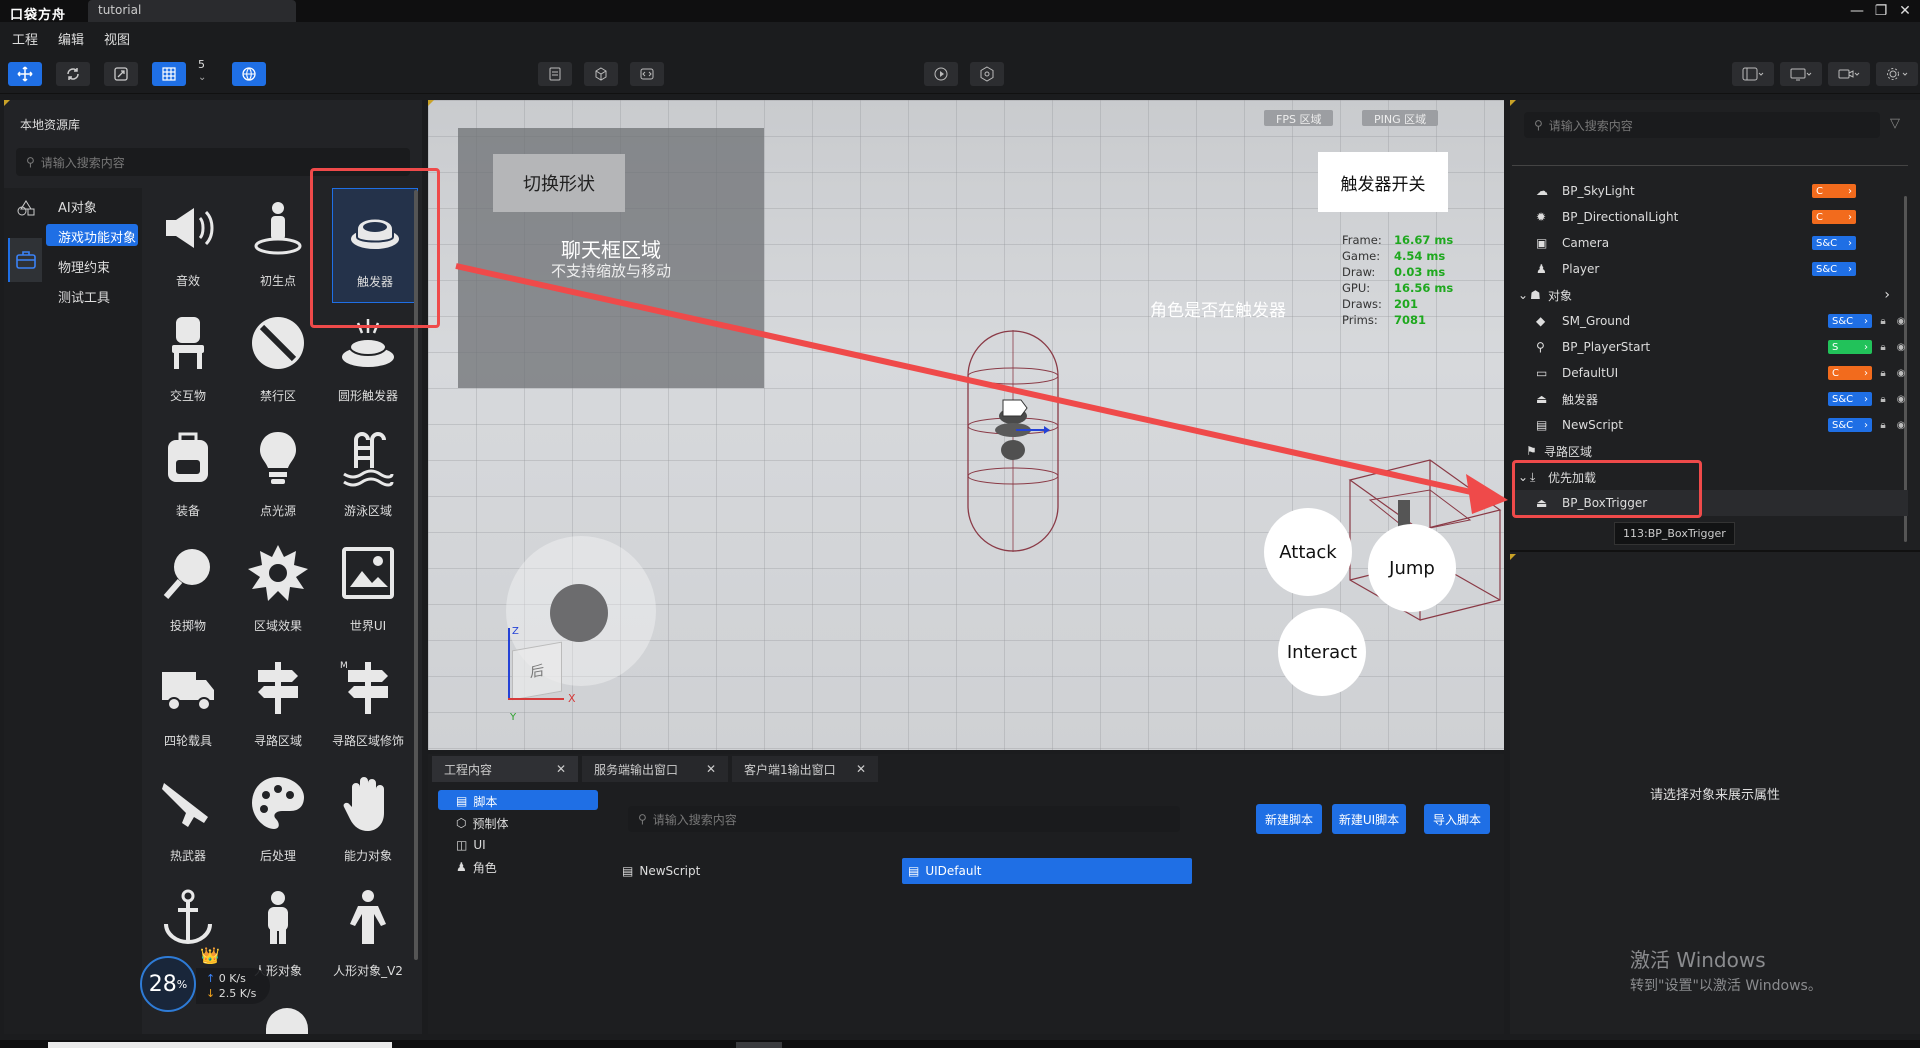 The height and width of the screenshot is (1048, 1920). Describe the element at coordinates (278, 705) in the screenshot. I see `asset-nav-area: 寻路区域` at that location.